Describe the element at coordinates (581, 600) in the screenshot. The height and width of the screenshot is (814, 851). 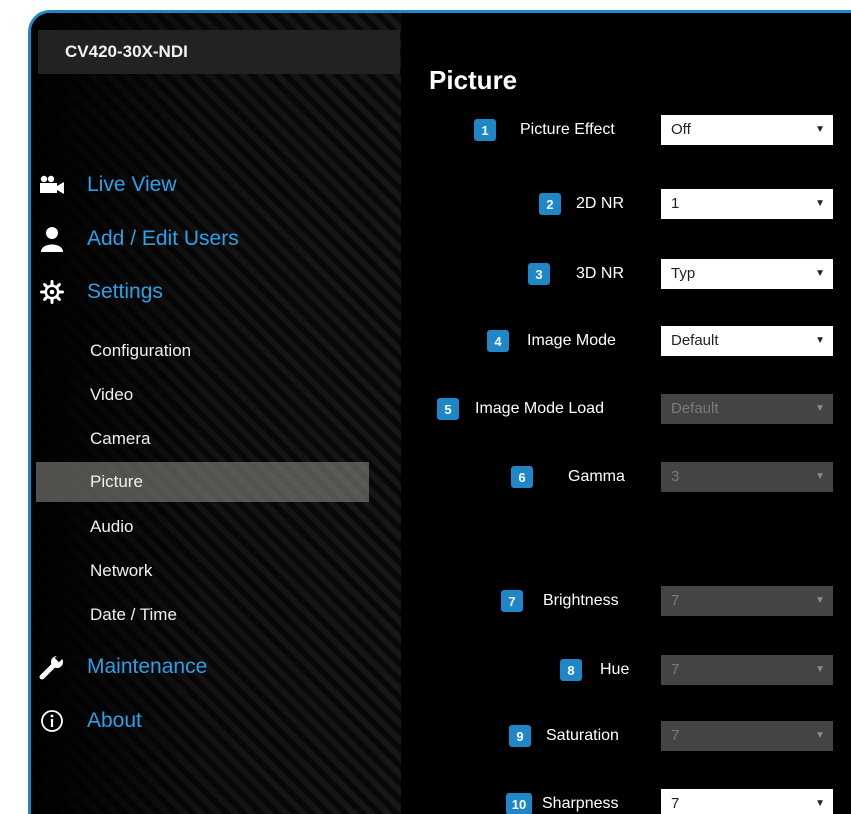
I see `field-label: Brightness` at that location.